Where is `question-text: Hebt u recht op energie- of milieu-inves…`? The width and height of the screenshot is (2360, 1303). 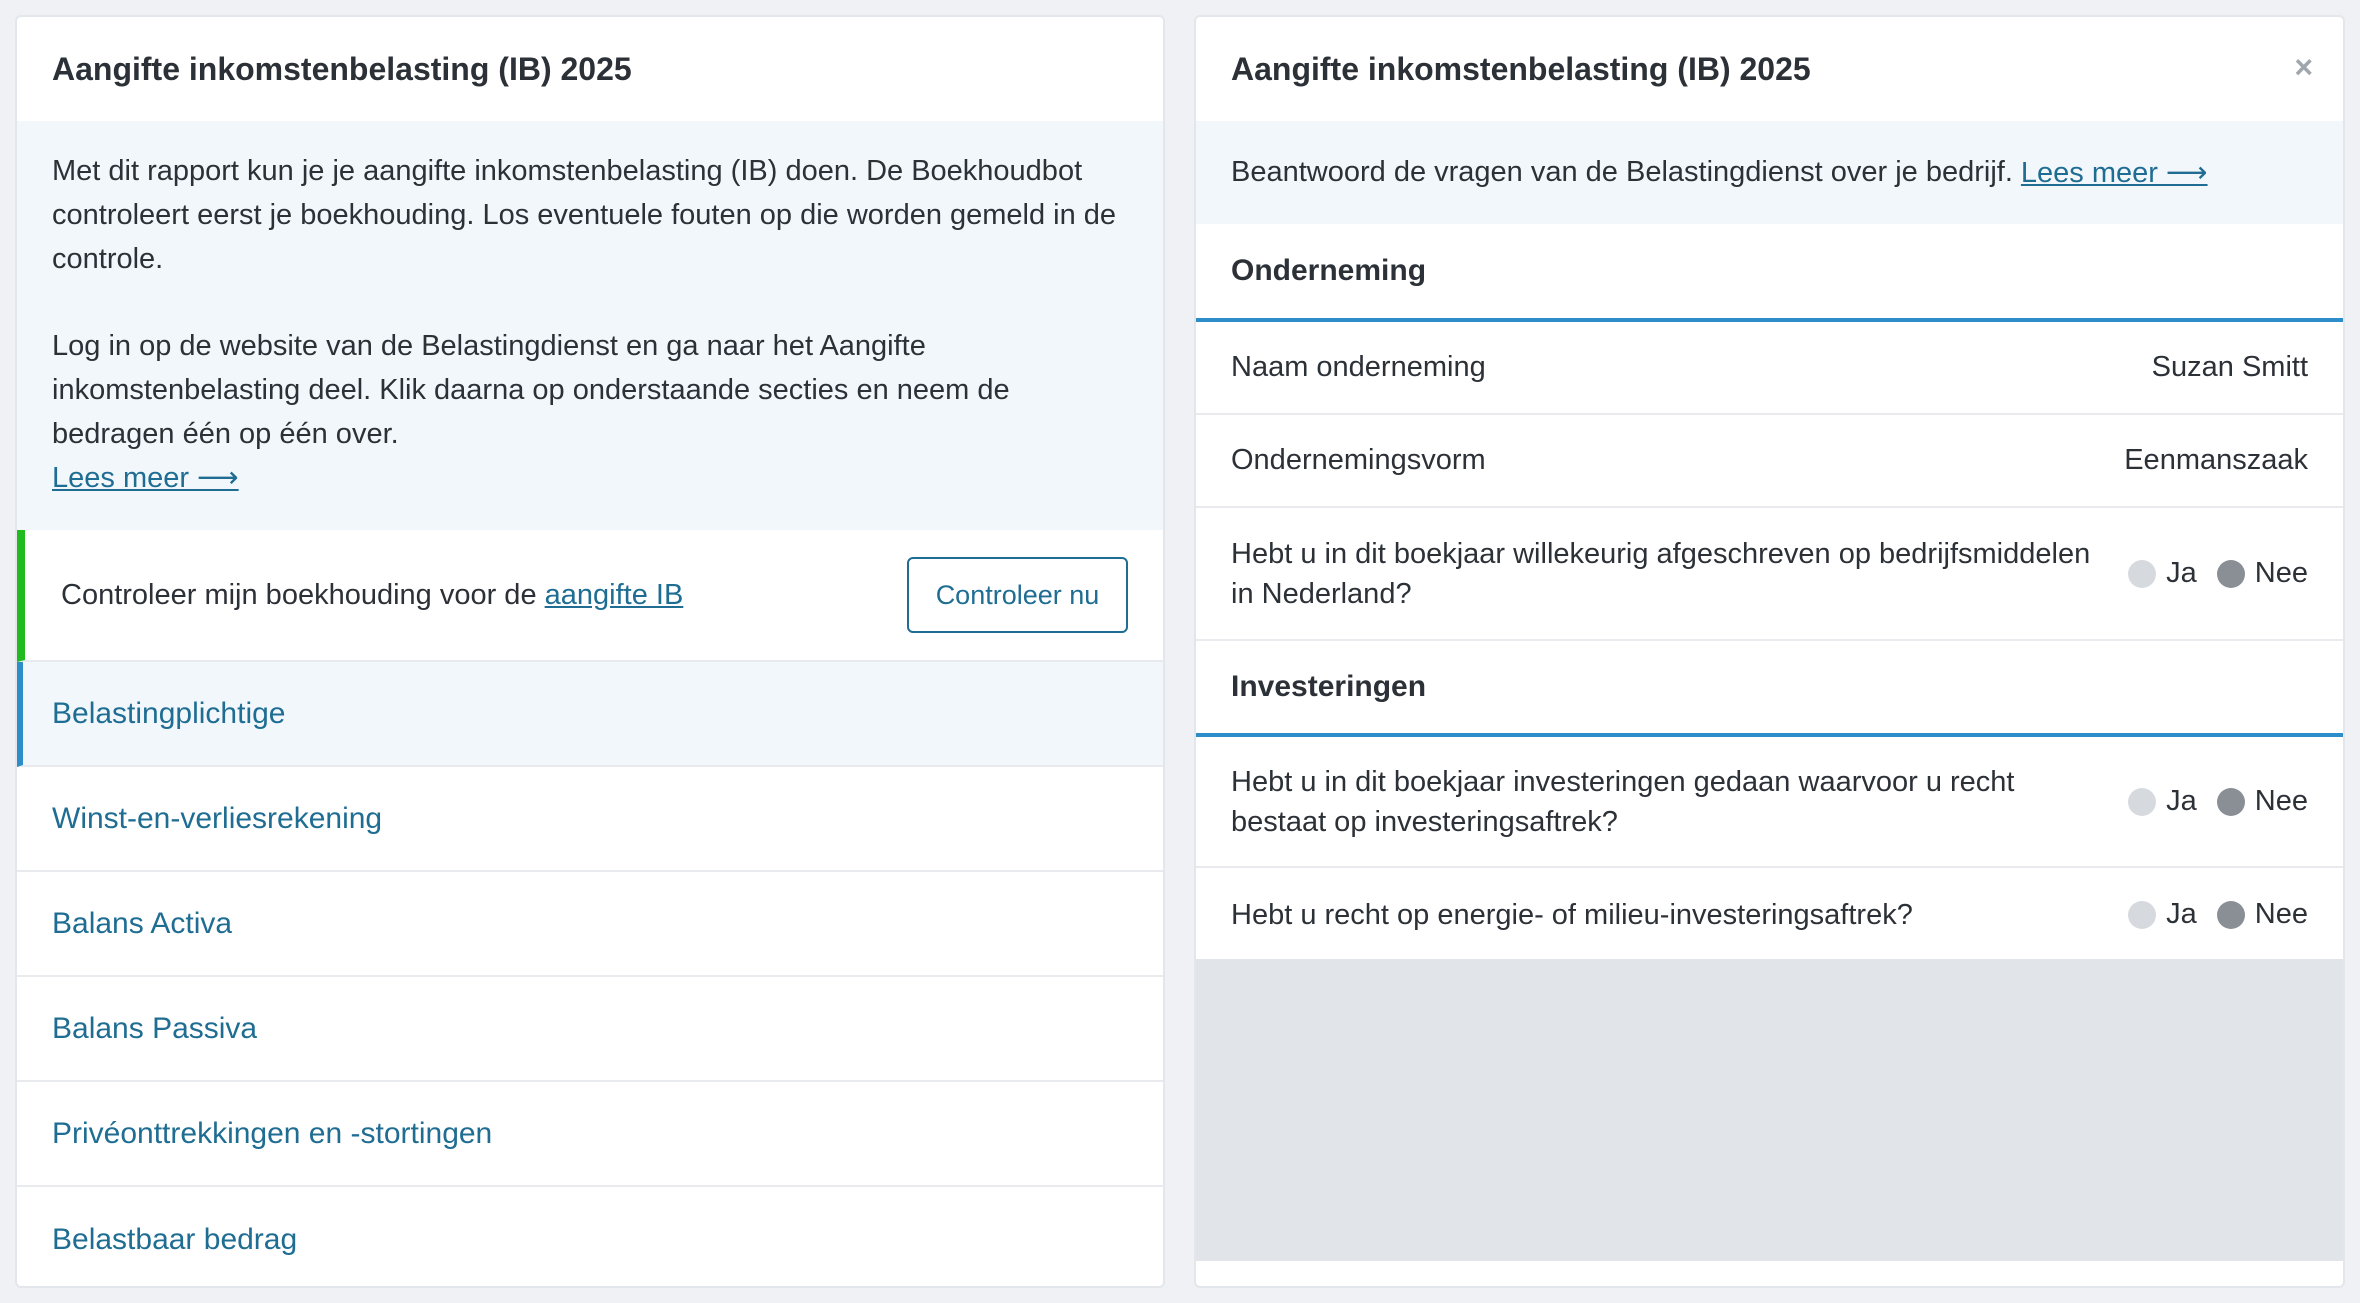 question-text: Hebt u recht op energie- of milieu-inves… is located at coordinates (1572, 914).